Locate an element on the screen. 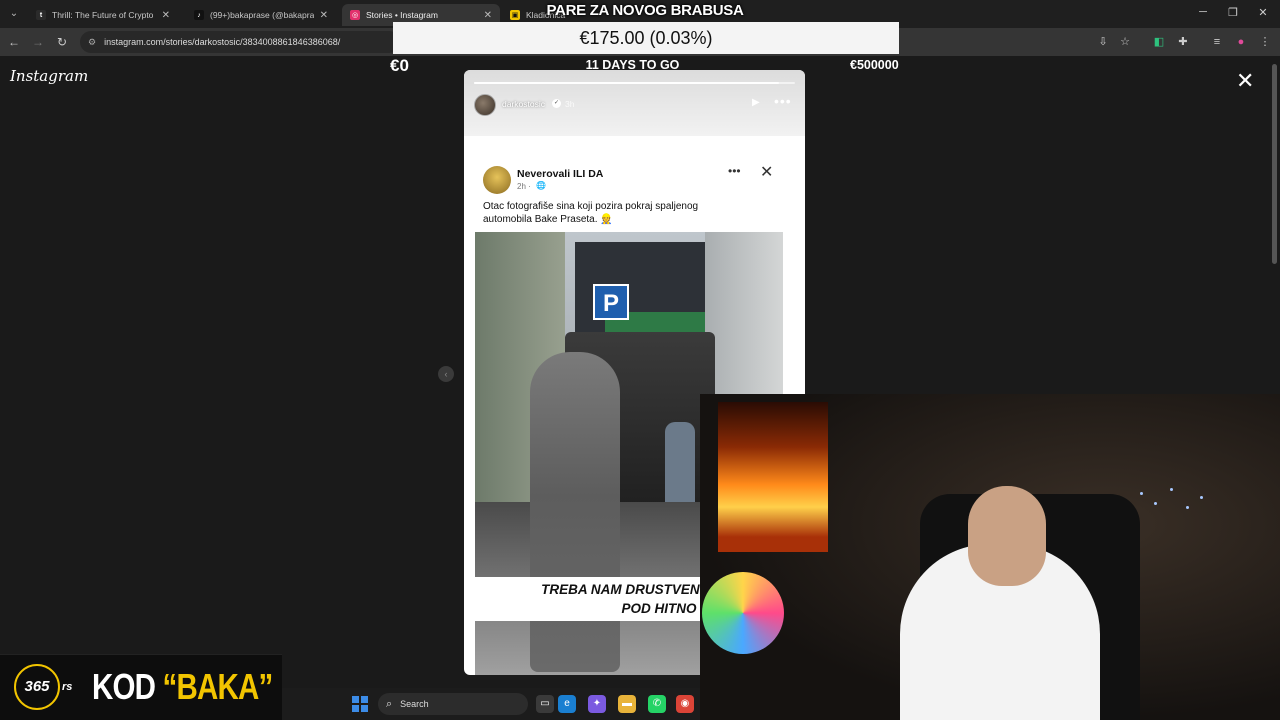 This screenshot has width=1280, height=720. construction-worker-emoji-icon: 👷 is located at coordinates (606, 219).